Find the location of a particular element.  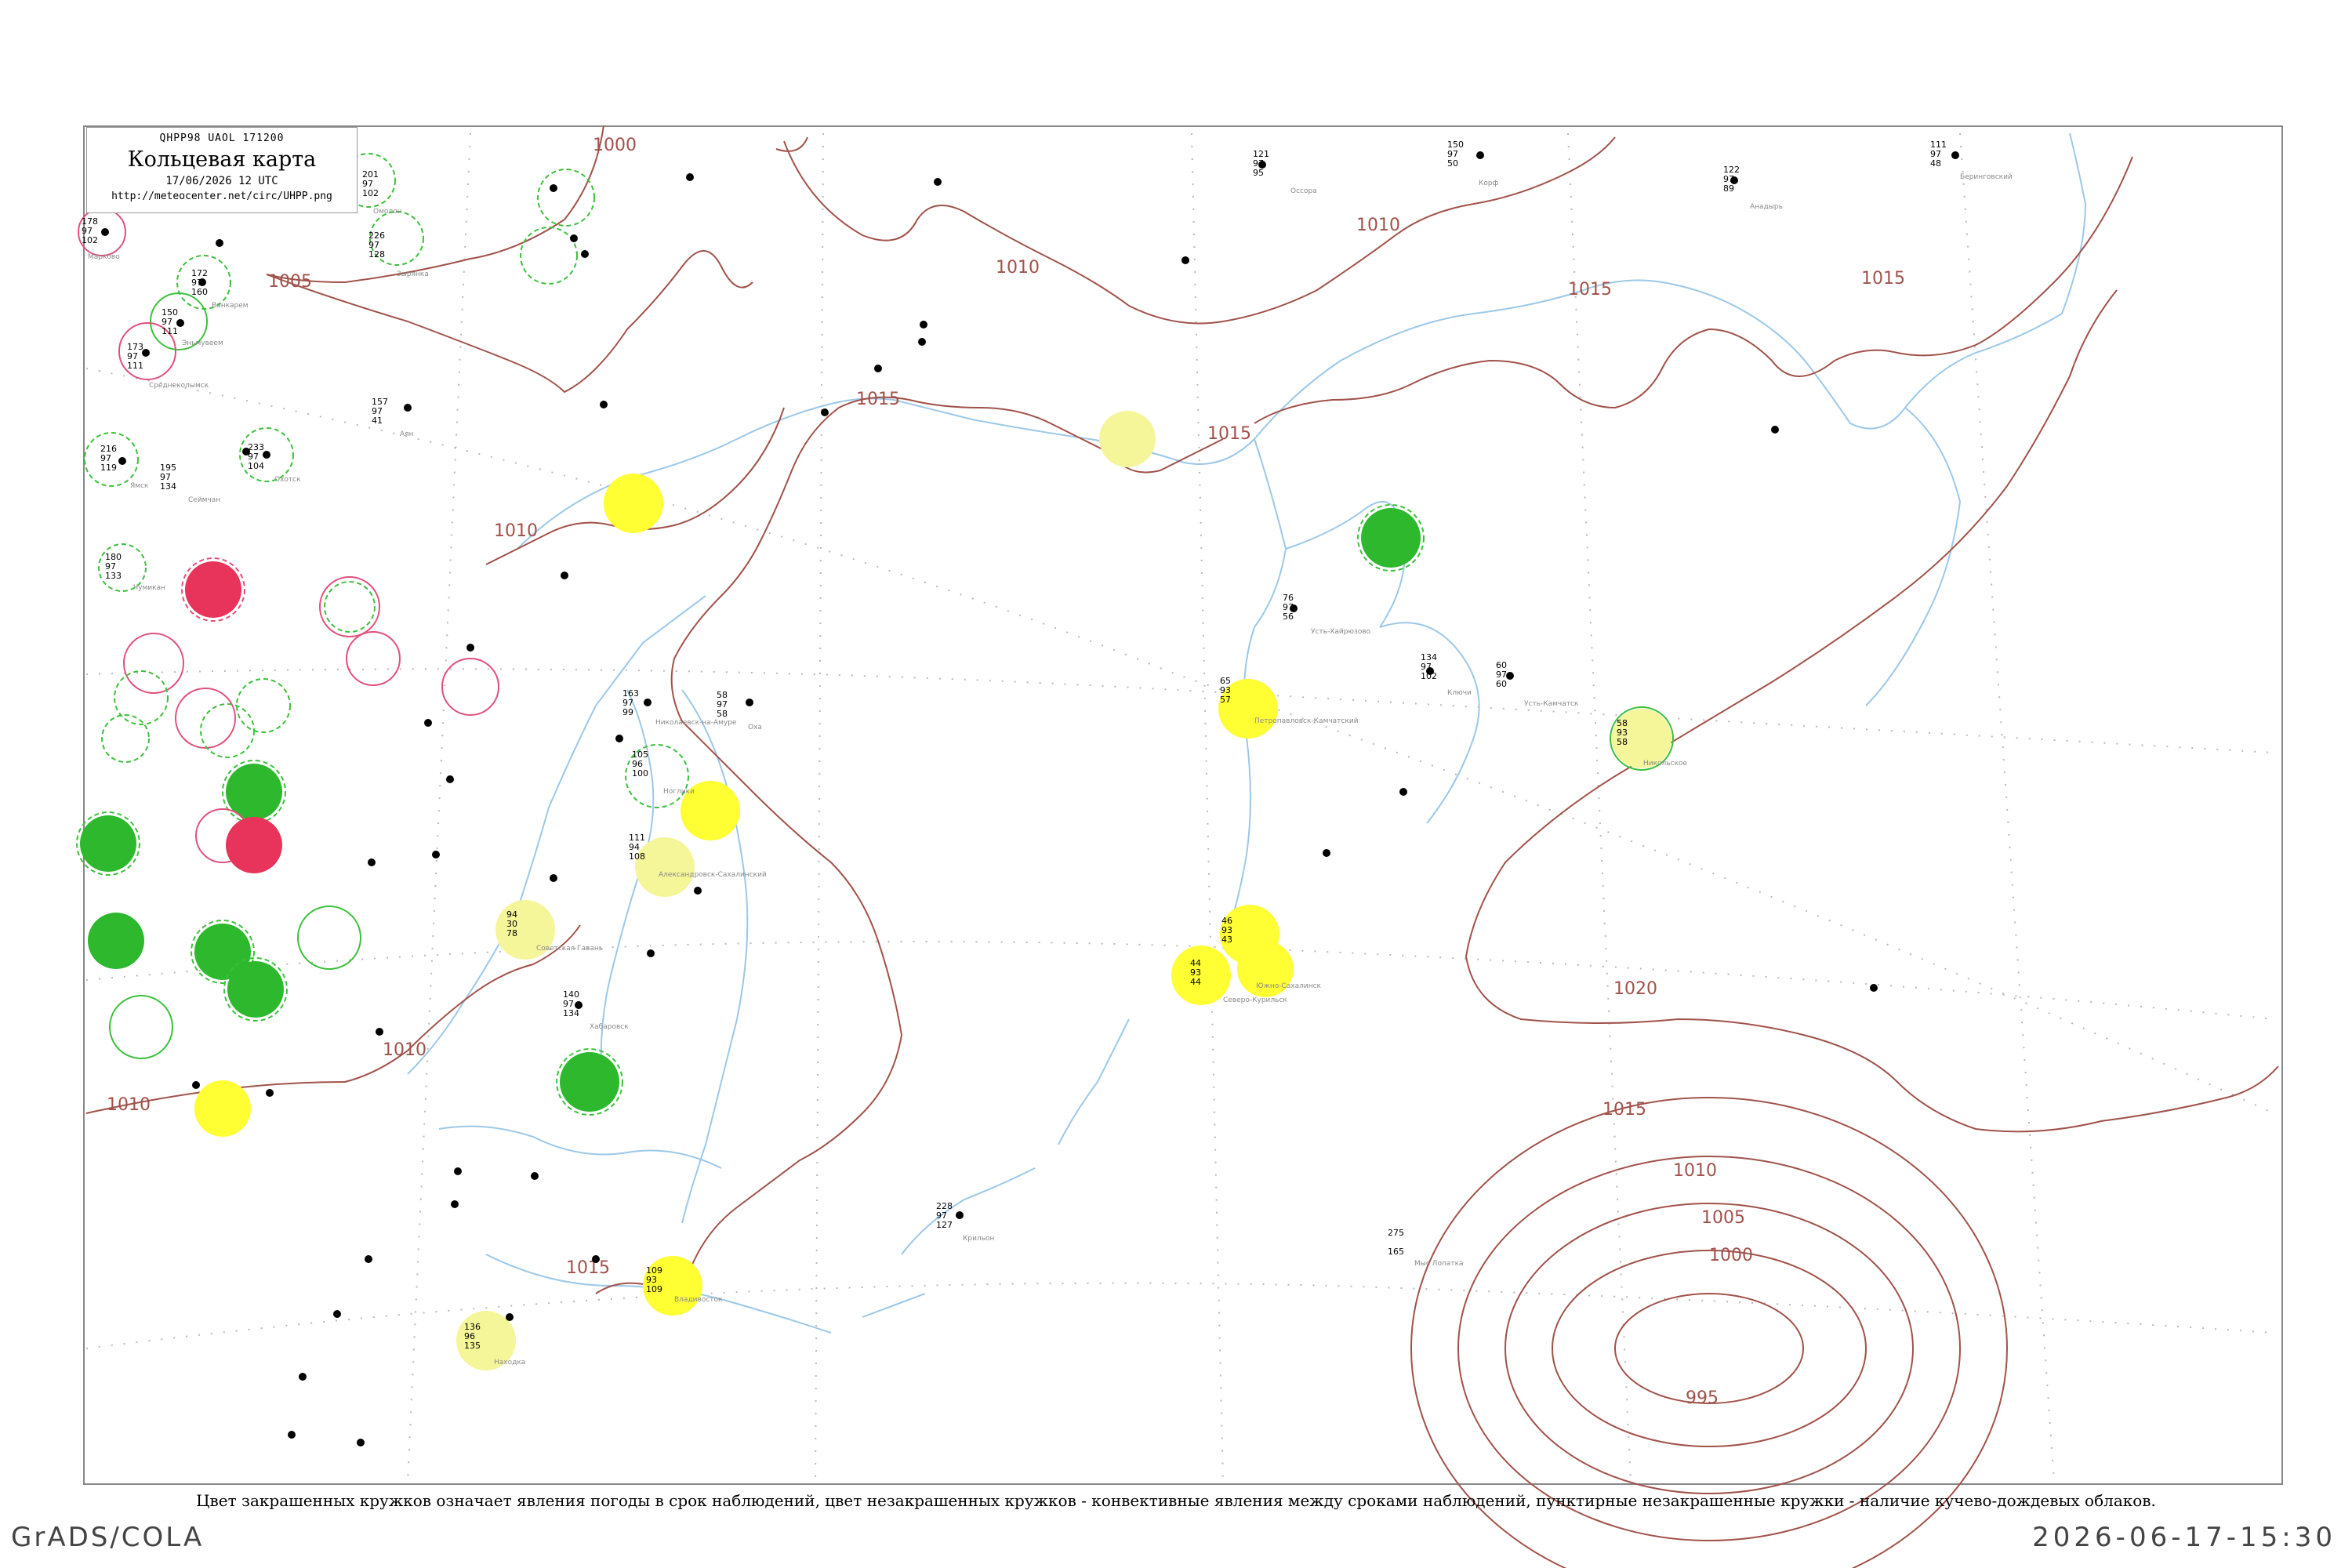

svg-text: 128 is located at coordinates (376, 254).